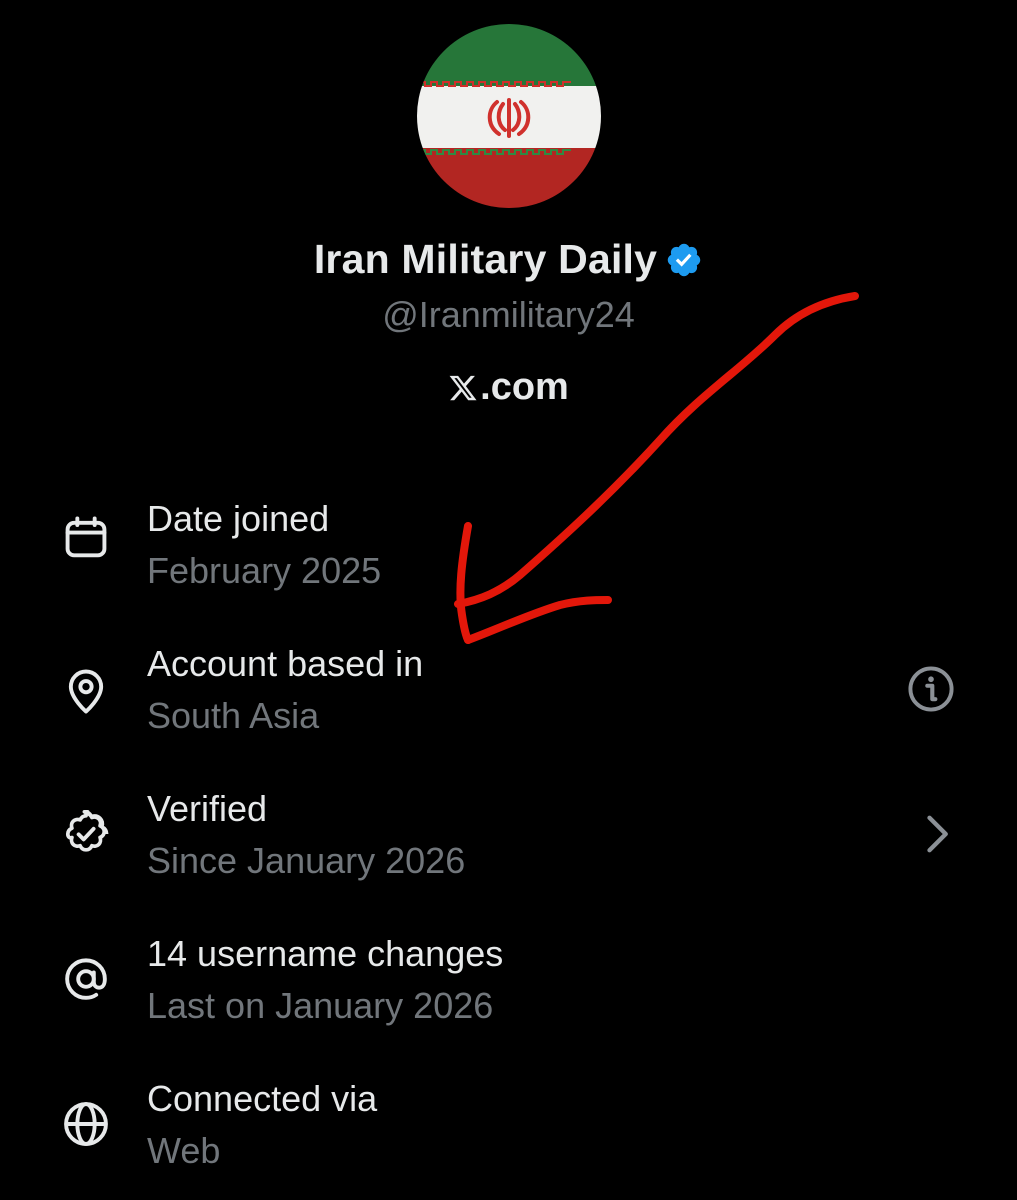 This screenshot has width=1017, height=1200. I want to click on row-subtitle: Last on January 2026, so click(320, 1005).